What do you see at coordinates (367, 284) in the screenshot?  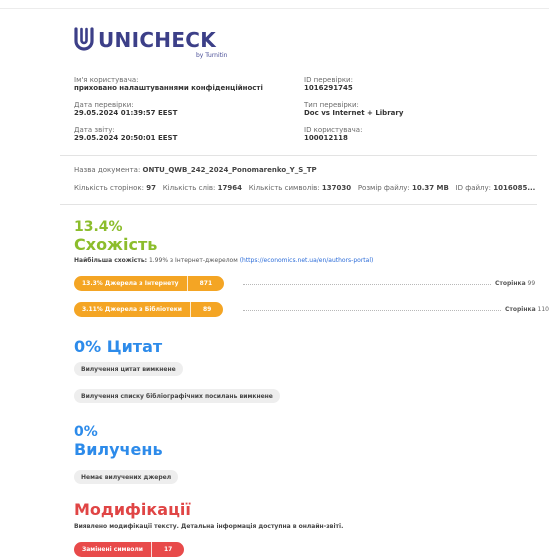 I see `internet-sources-dots` at bounding box center [367, 284].